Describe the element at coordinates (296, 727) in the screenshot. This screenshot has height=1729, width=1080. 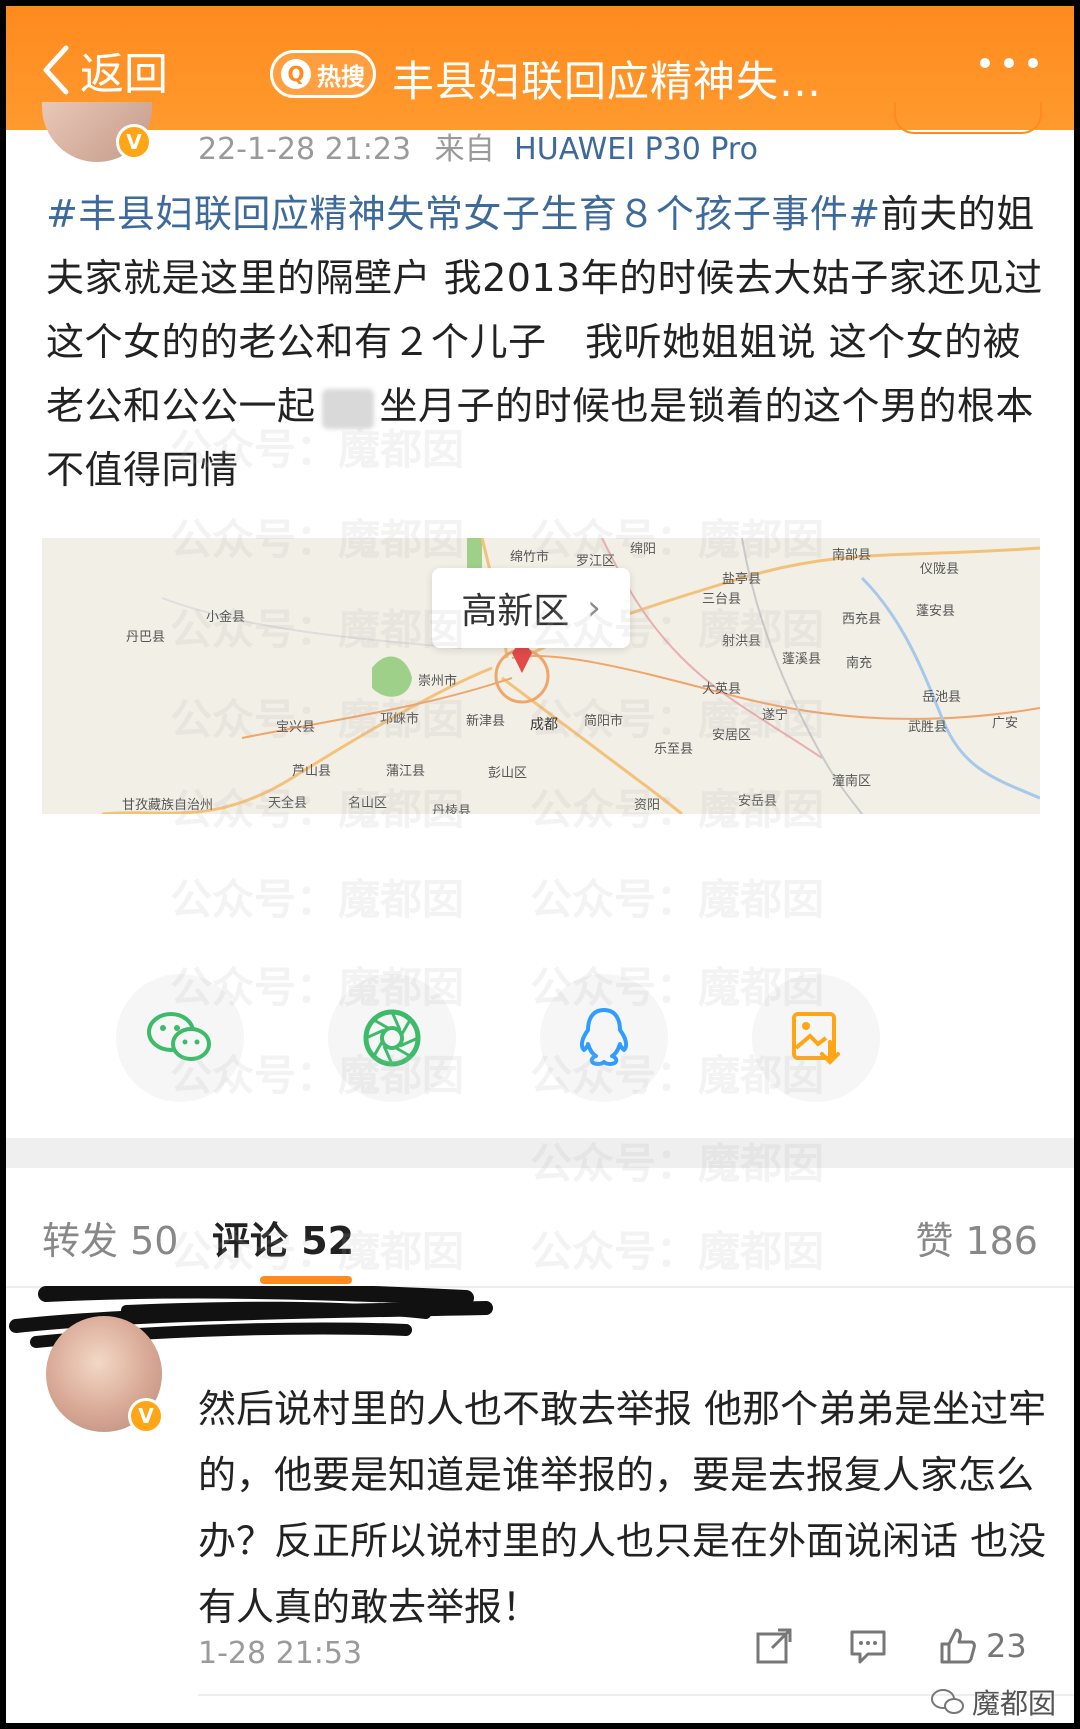
I see `map-label: 宝兴县` at that location.